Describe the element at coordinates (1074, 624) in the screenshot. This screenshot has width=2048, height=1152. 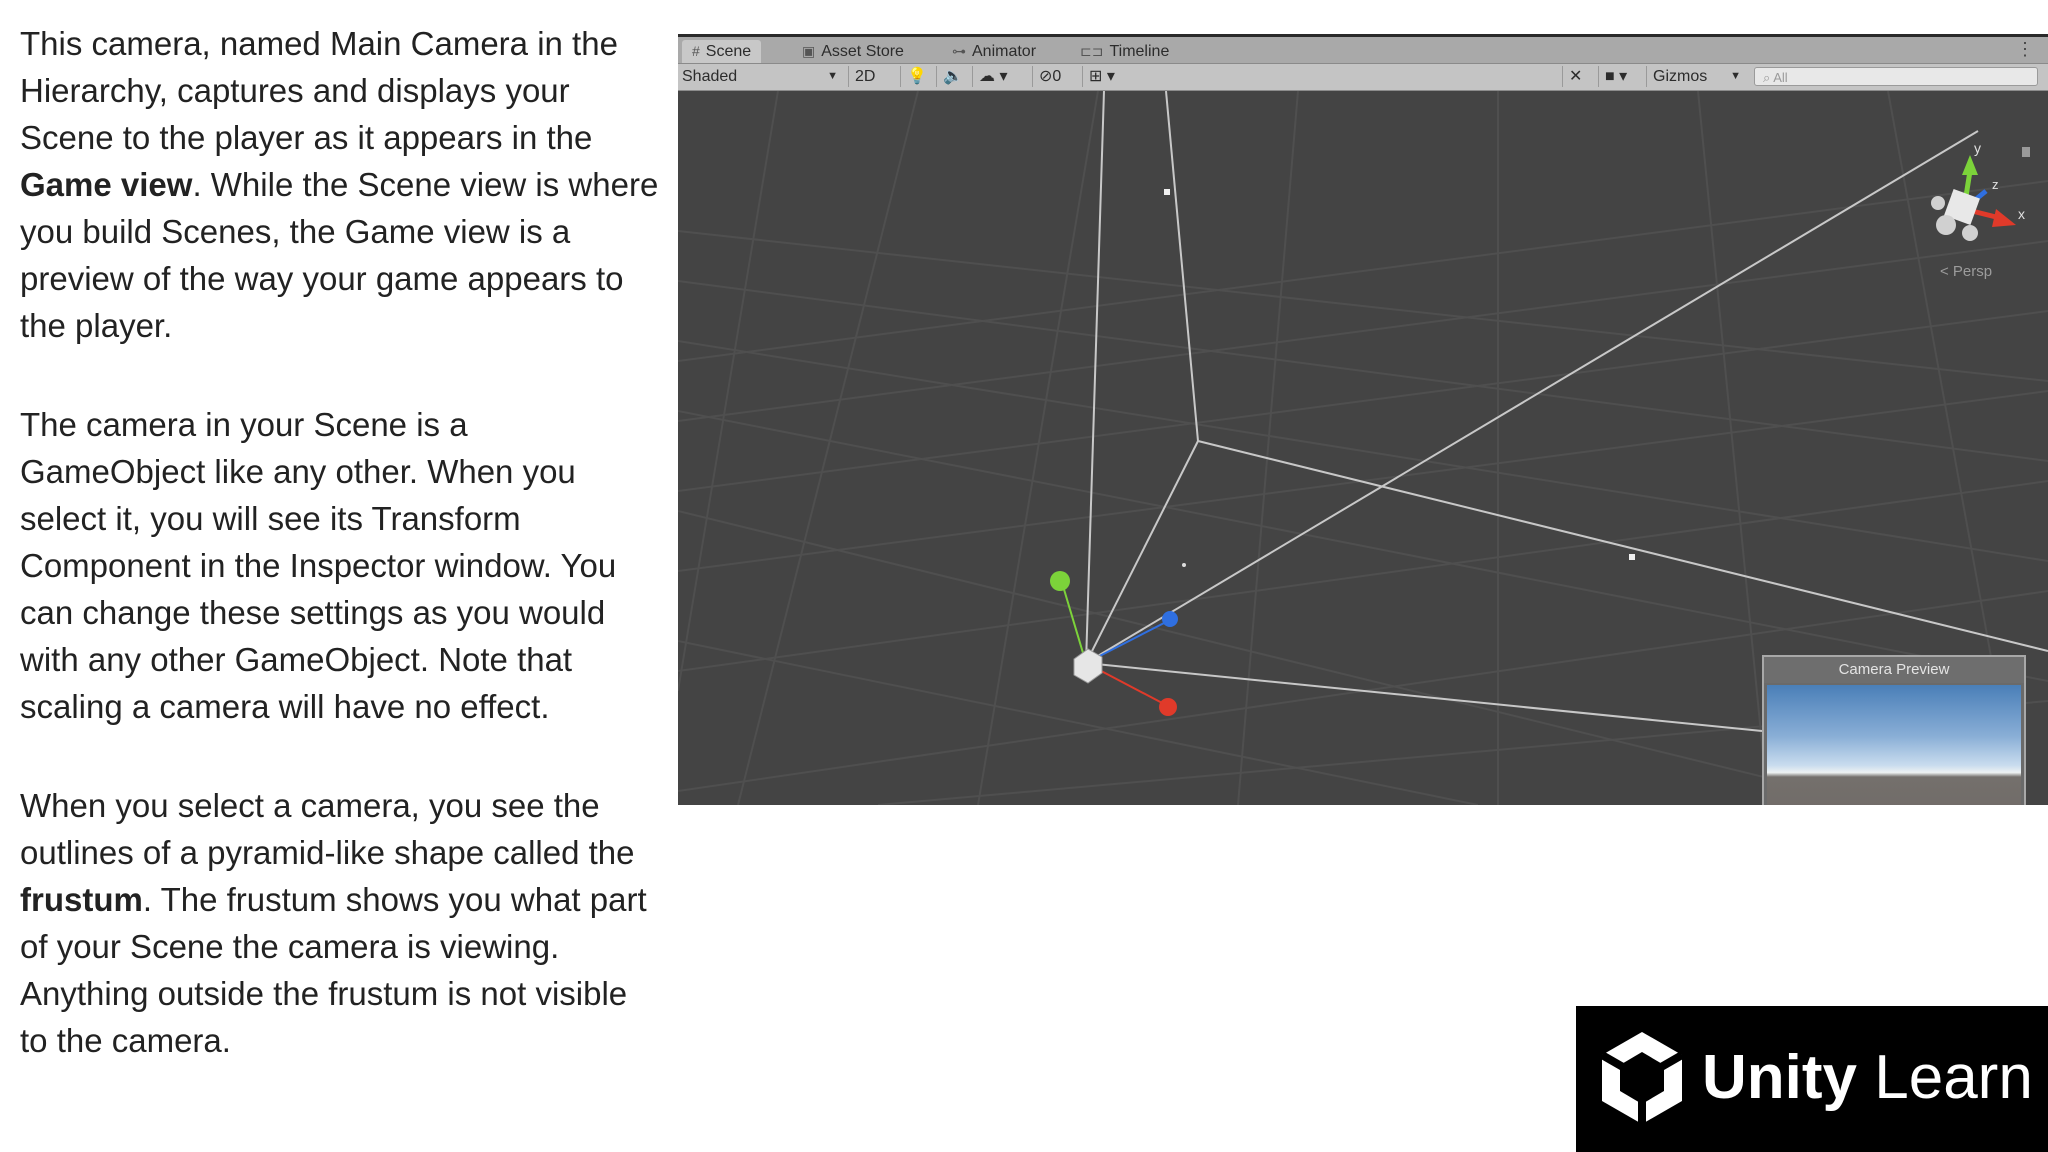
I see `y-axis-line` at that location.